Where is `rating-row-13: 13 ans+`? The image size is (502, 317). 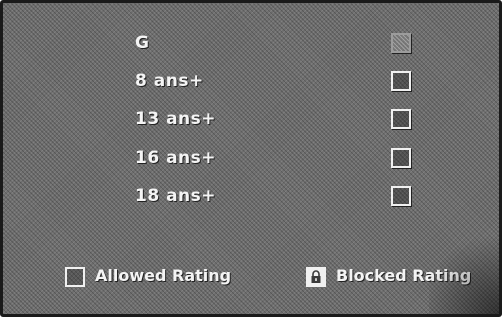
rating-row-13: 13 ans+ is located at coordinates (251, 121).